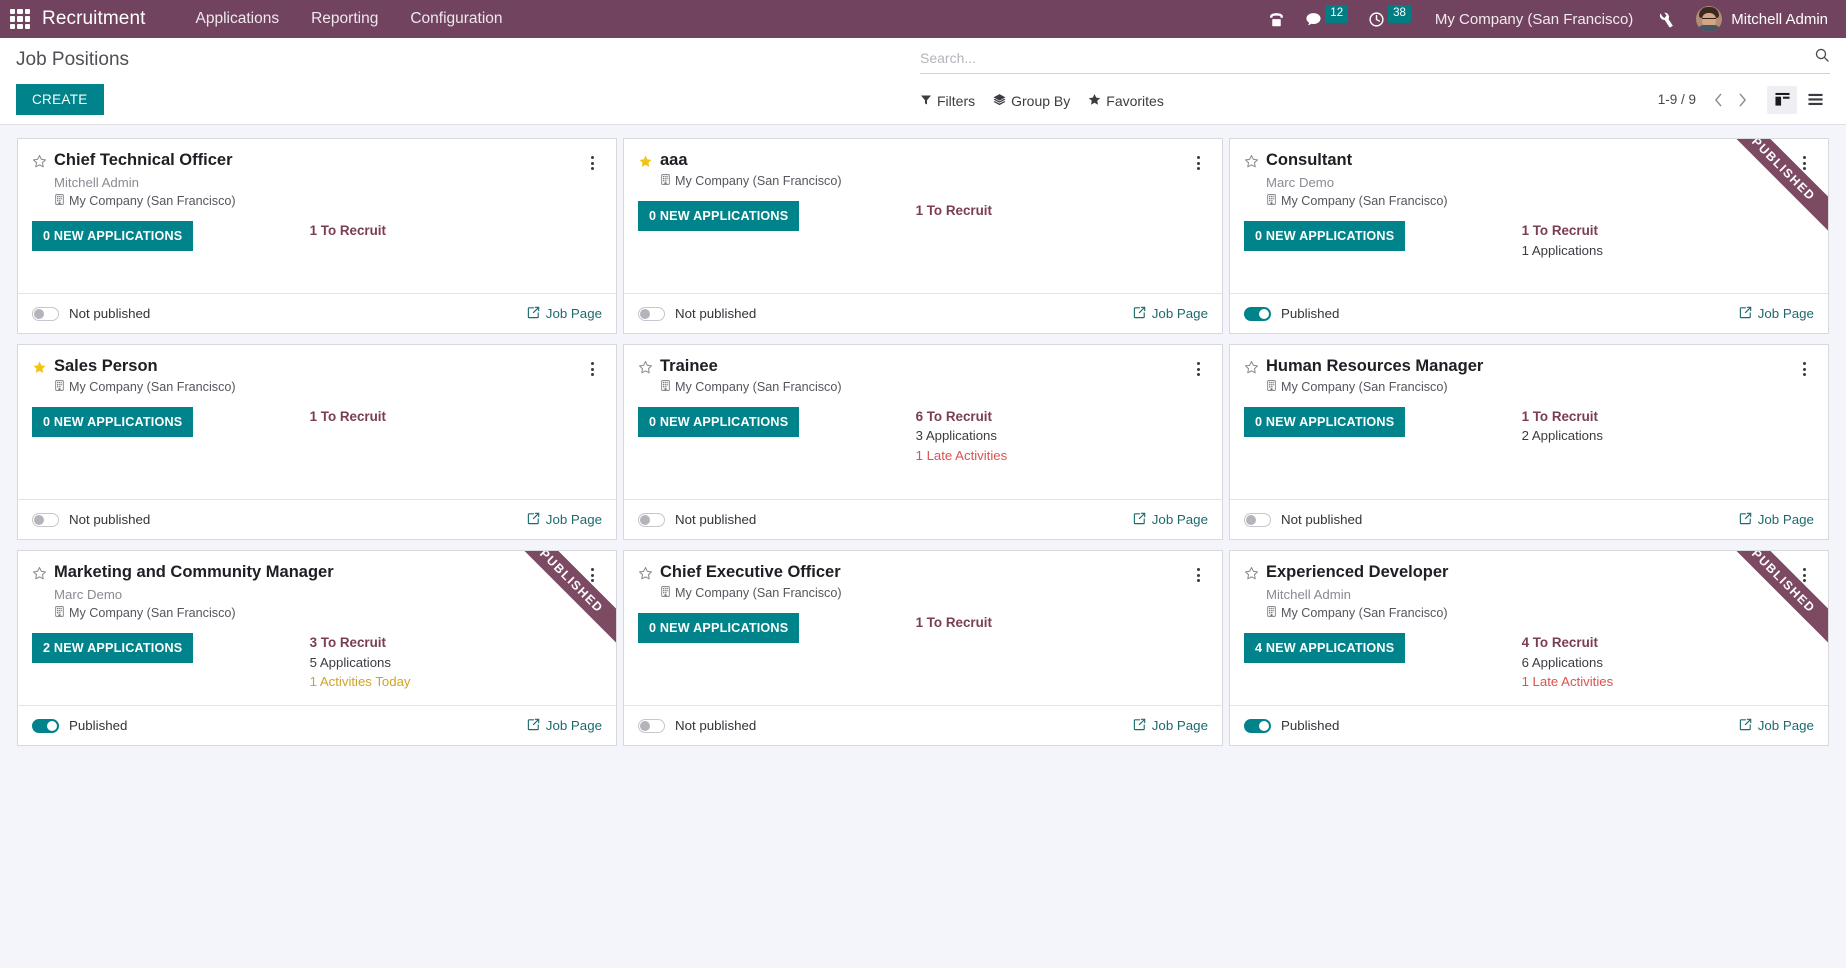  Describe the element at coordinates (1276, 19) in the screenshot. I see `phone-dialpad-icon` at that location.